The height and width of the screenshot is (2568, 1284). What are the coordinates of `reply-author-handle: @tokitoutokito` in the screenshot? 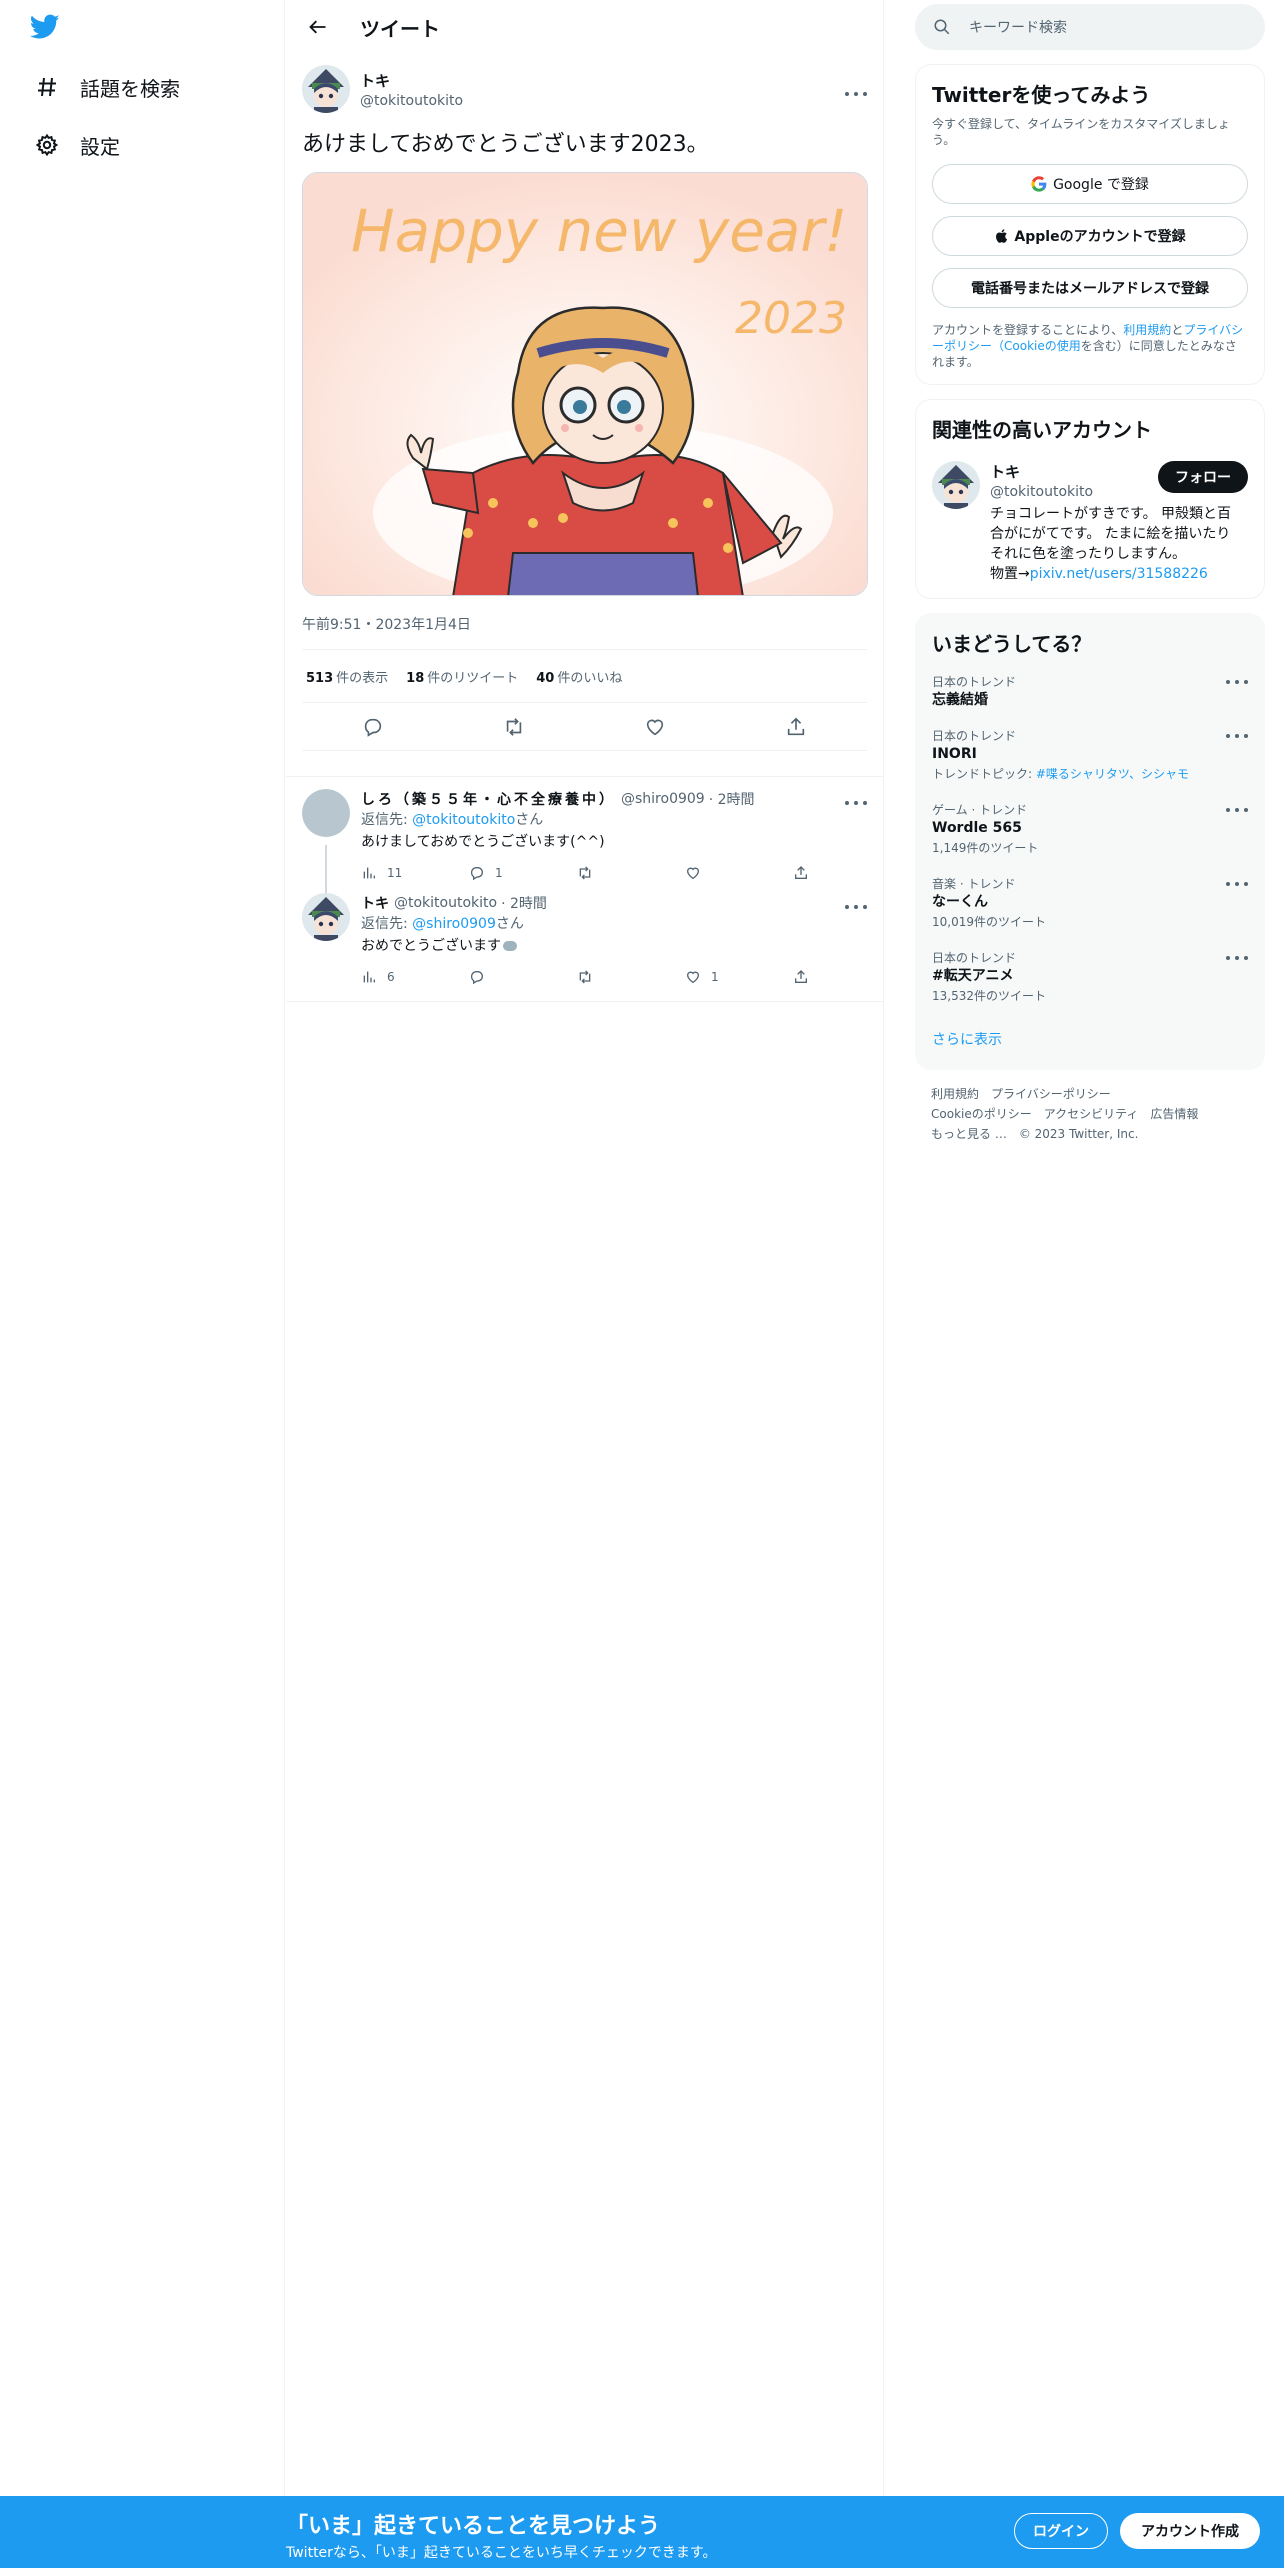 It's located at (445, 903).